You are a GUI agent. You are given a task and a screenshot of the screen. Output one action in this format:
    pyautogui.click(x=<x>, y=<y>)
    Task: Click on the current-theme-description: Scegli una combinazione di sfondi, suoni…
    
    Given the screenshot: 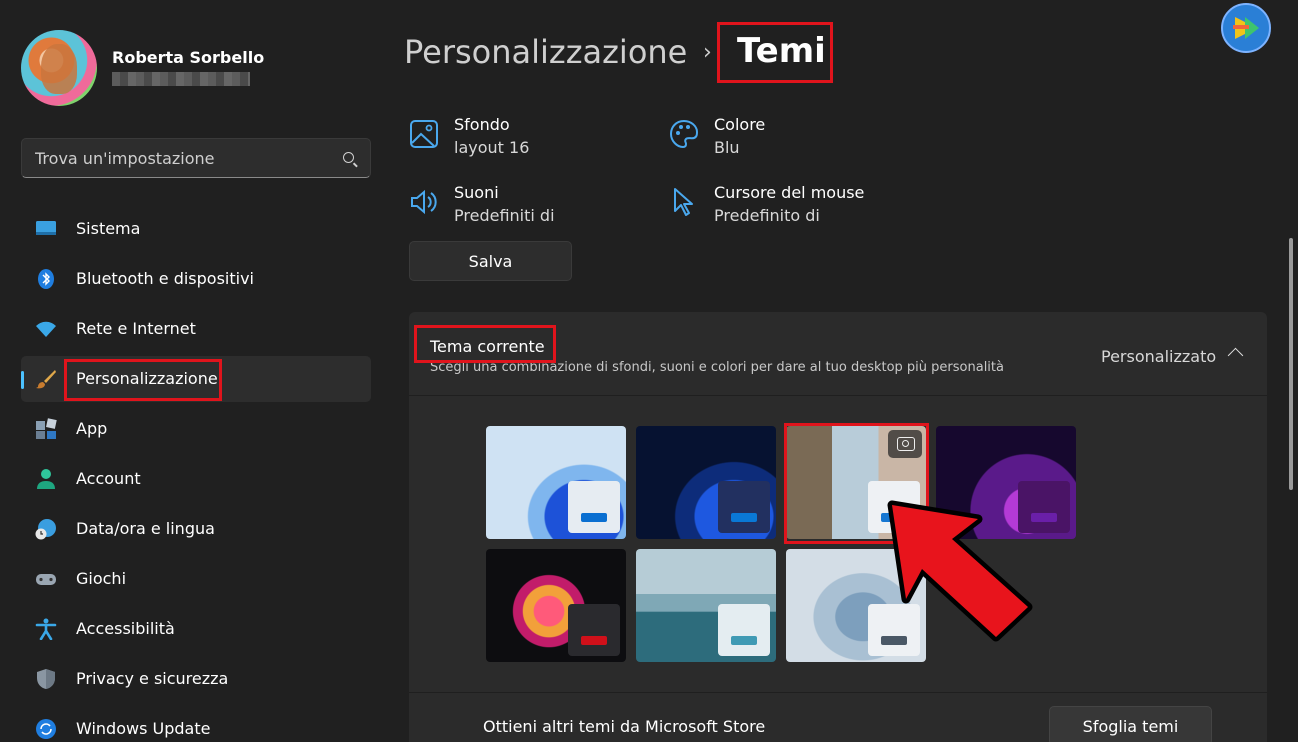 What is the action you would take?
    pyautogui.click(x=717, y=367)
    